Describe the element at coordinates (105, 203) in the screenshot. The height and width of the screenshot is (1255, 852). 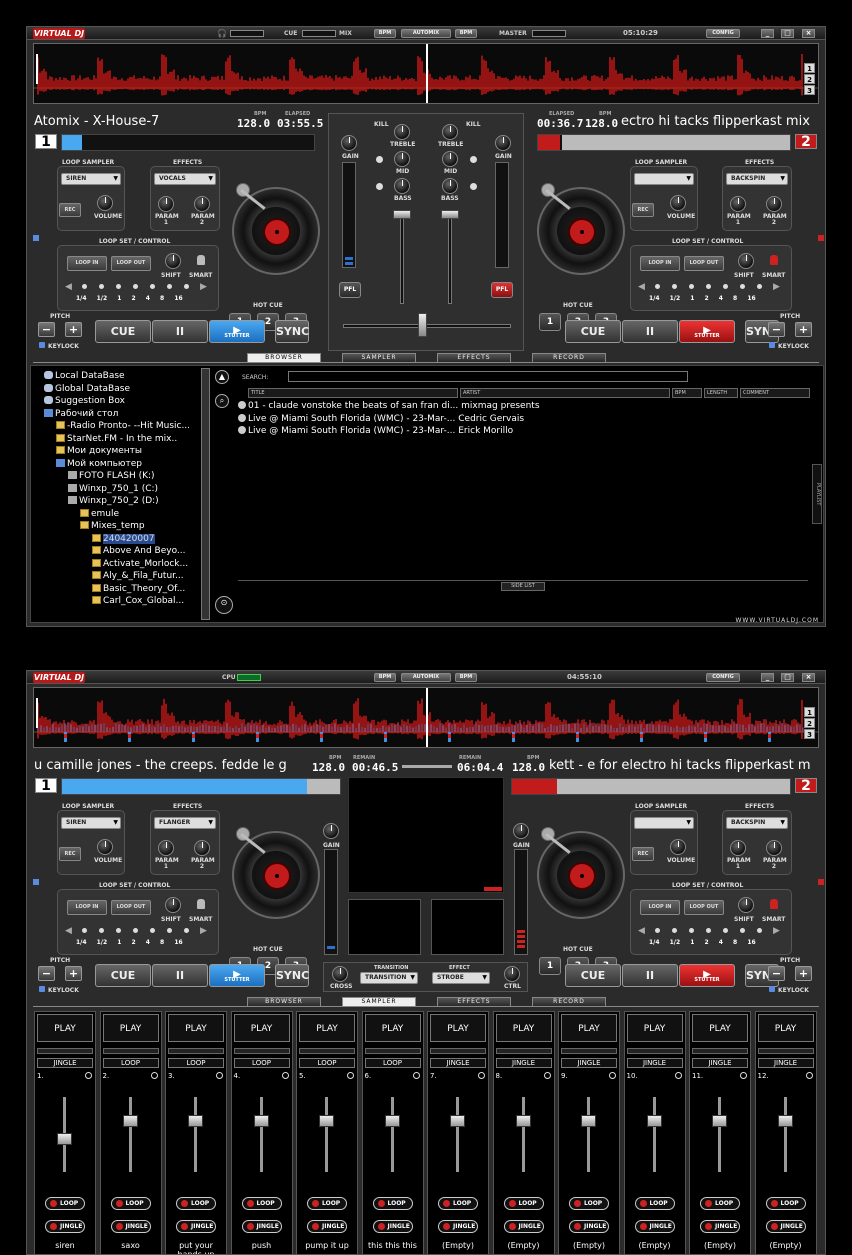
I see `deck-left-sampler-volume-knob` at that location.